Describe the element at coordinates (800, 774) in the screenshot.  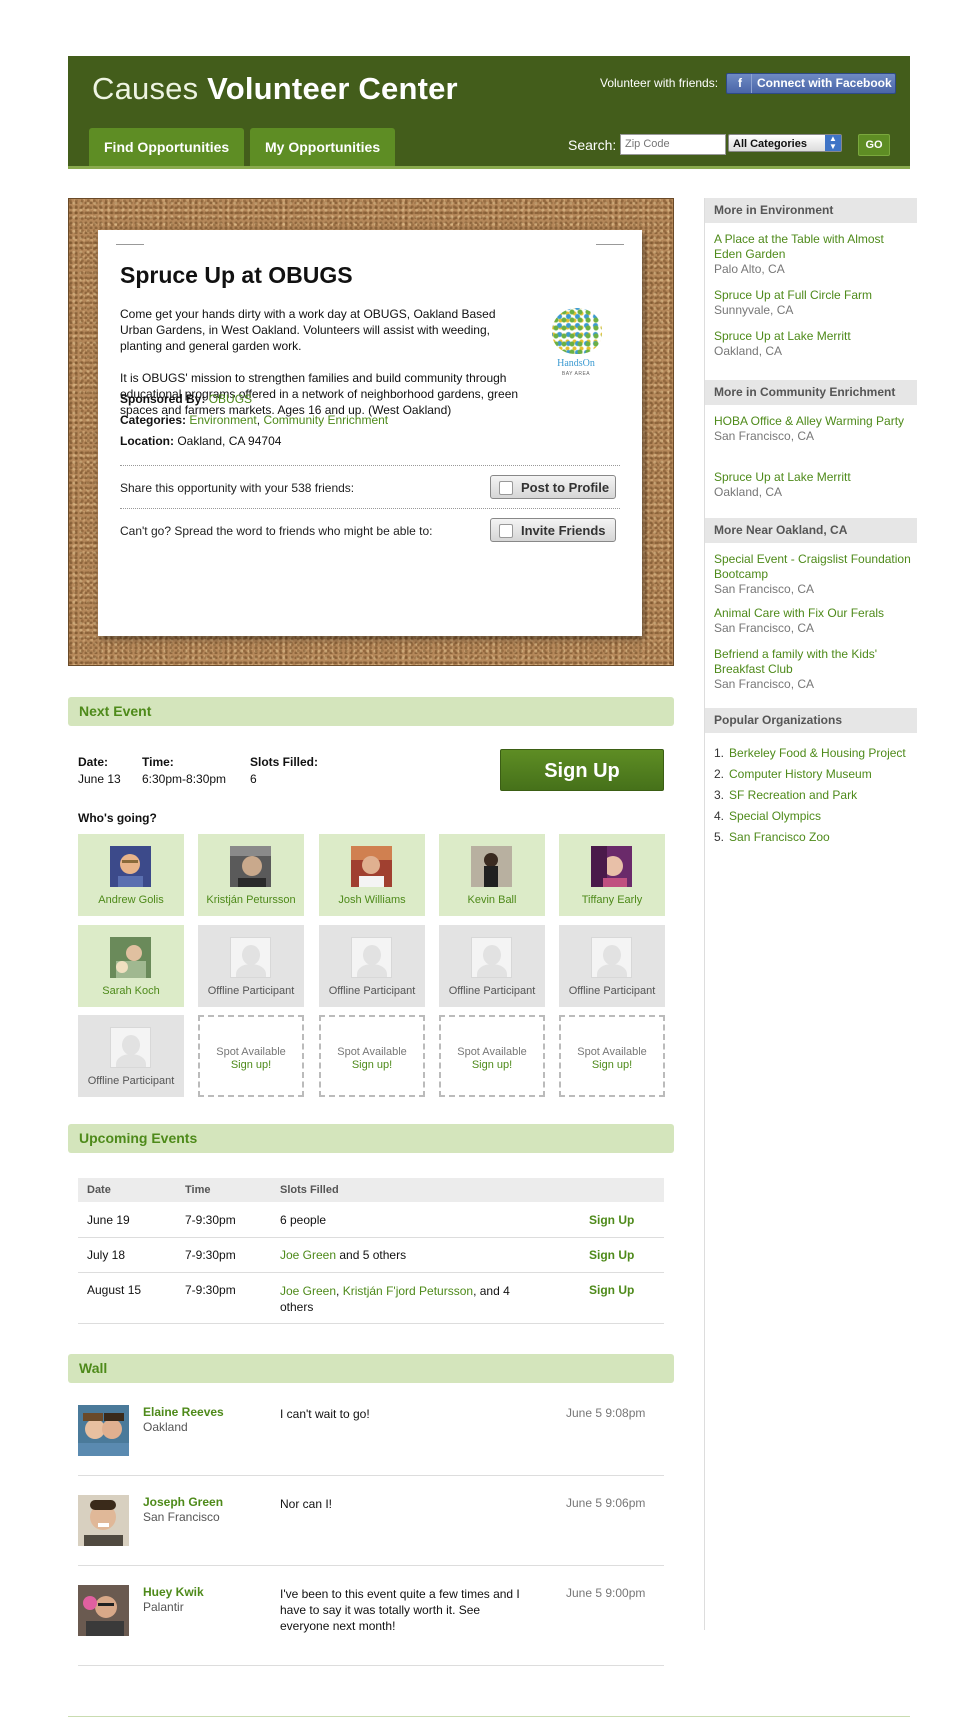
I see `popular-org-name: Computer History Museum` at that location.